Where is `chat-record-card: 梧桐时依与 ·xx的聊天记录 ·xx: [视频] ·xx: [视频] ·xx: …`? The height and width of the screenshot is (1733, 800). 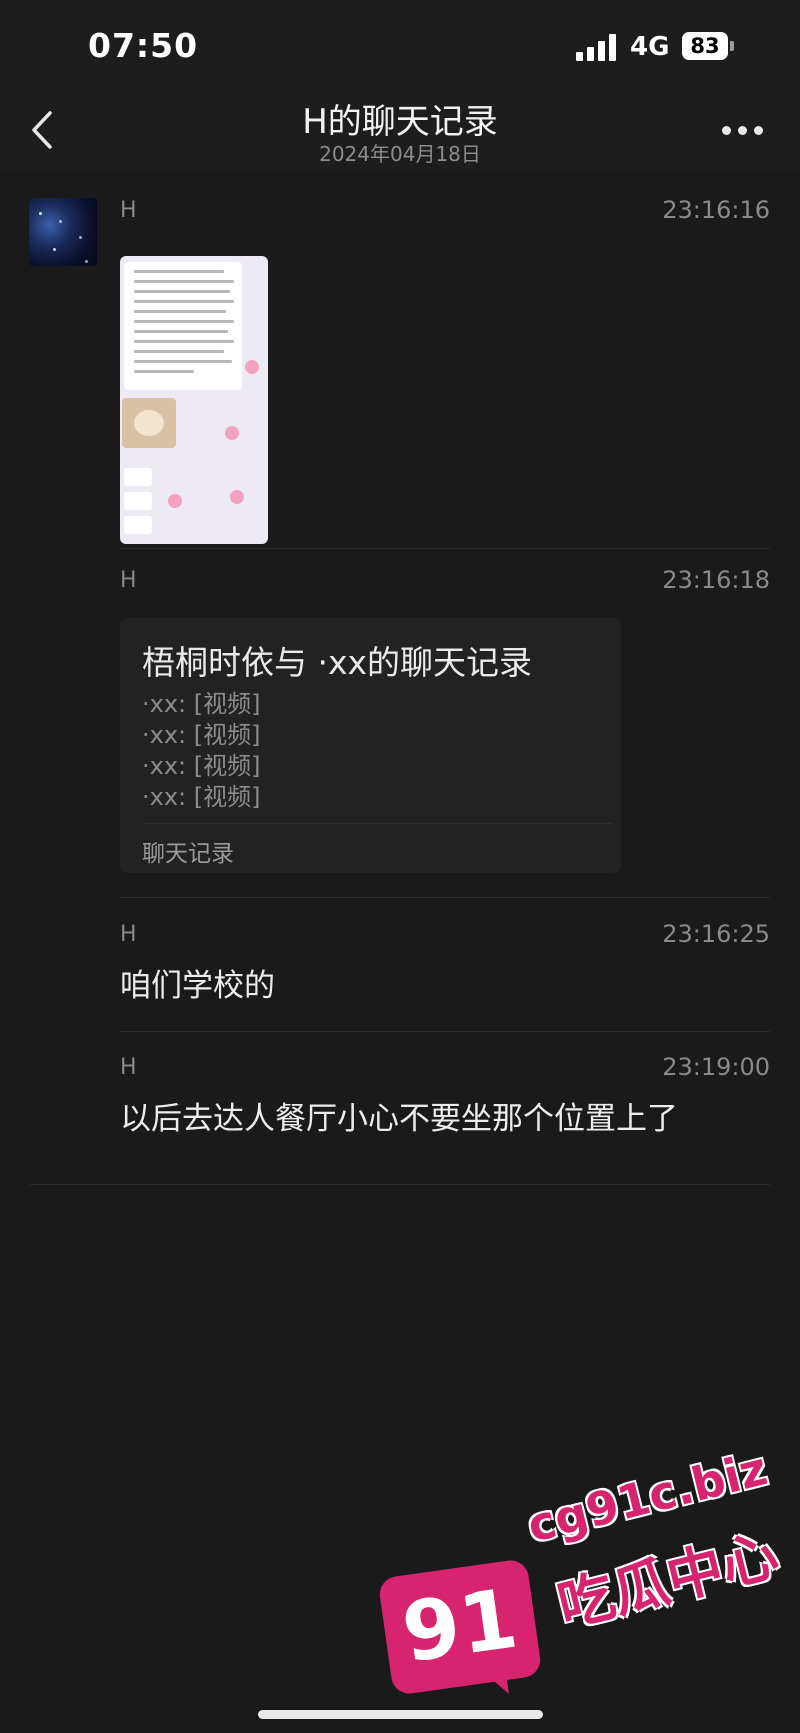
chat-record-card: 梧桐时依与 ·xx的聊天记录 ·xx: [视频] ·xx: [视频] ·xx: … is located at coordinates (370, 745).